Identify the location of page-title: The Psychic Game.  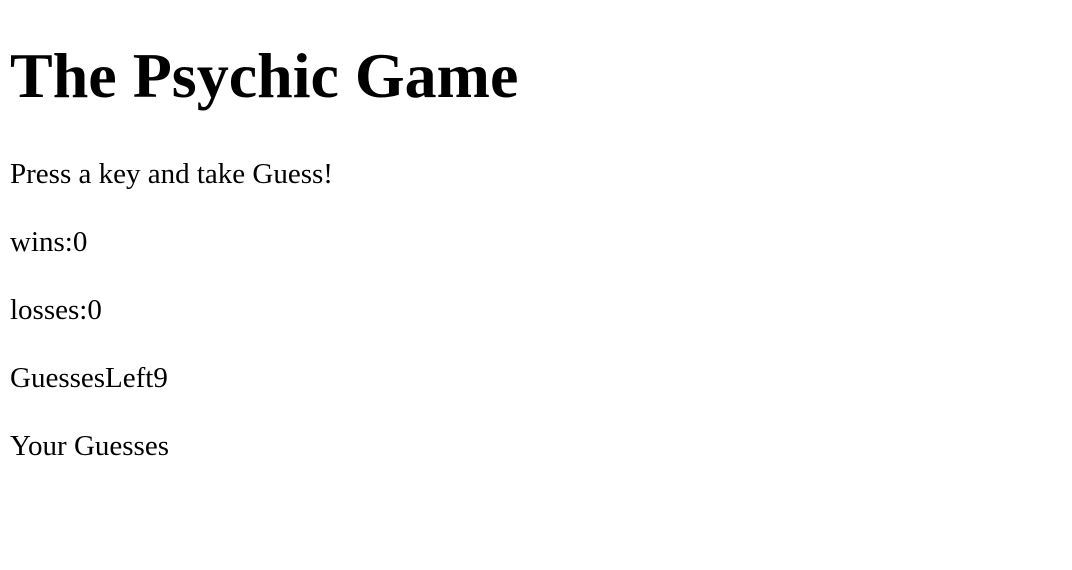
(264, 75).